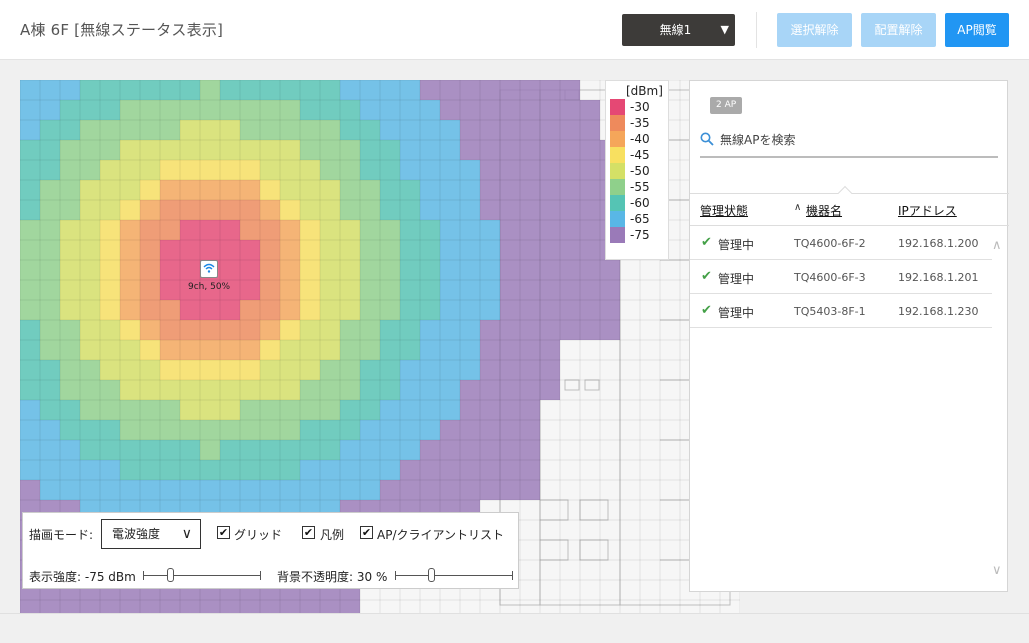 The height and width of the screenshot is (643, 1029). What do you see at coordinates (898, 30) in the screenshot?
I see `unplace-button: 配置解除` at bounding box center [898, 30].